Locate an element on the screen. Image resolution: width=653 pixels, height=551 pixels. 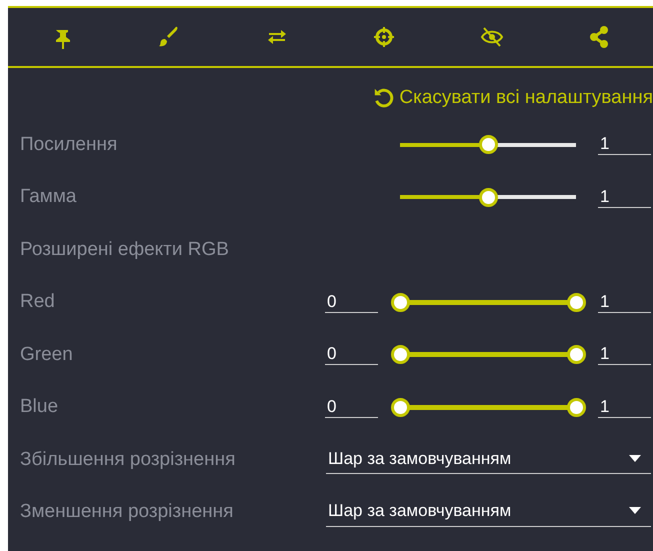
setting-label: Розширені ефекти RGB is located at coordinates (124, 250).